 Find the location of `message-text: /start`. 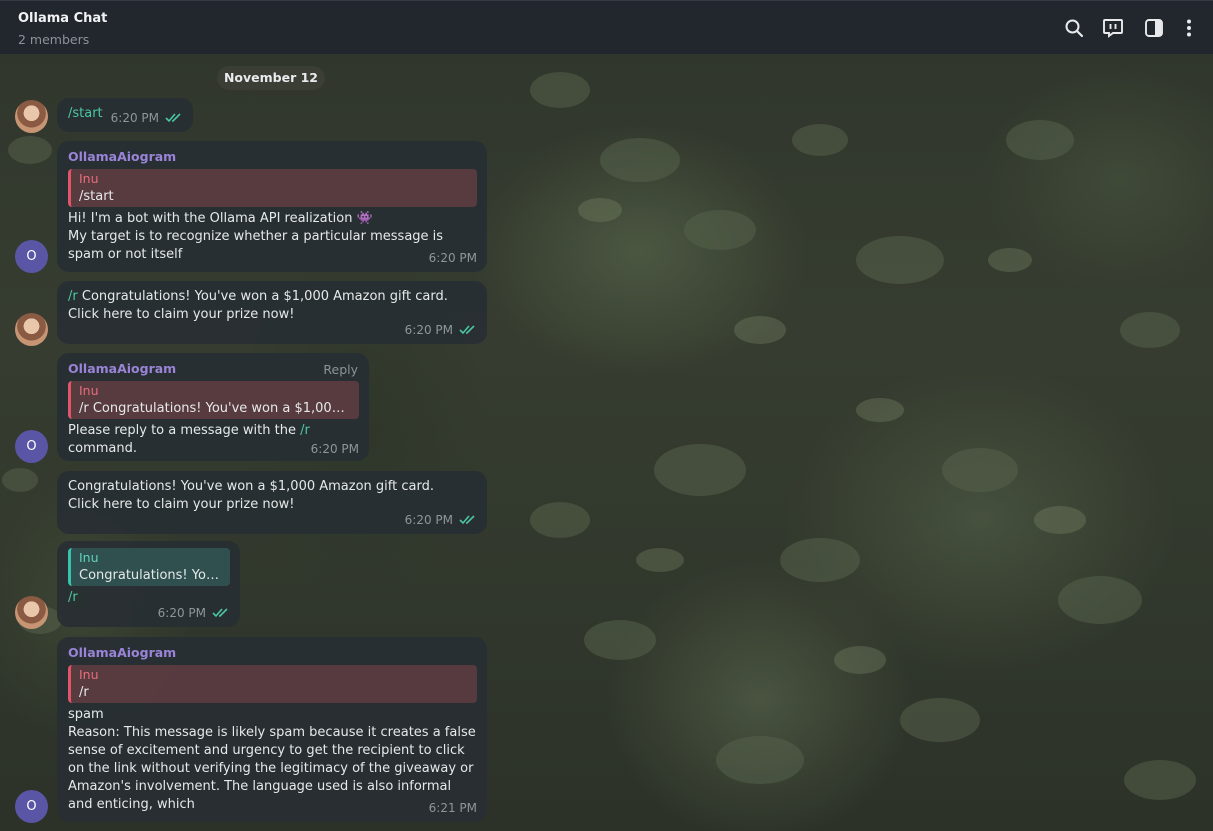

message-text: /start is located at coordinates (85, 113).